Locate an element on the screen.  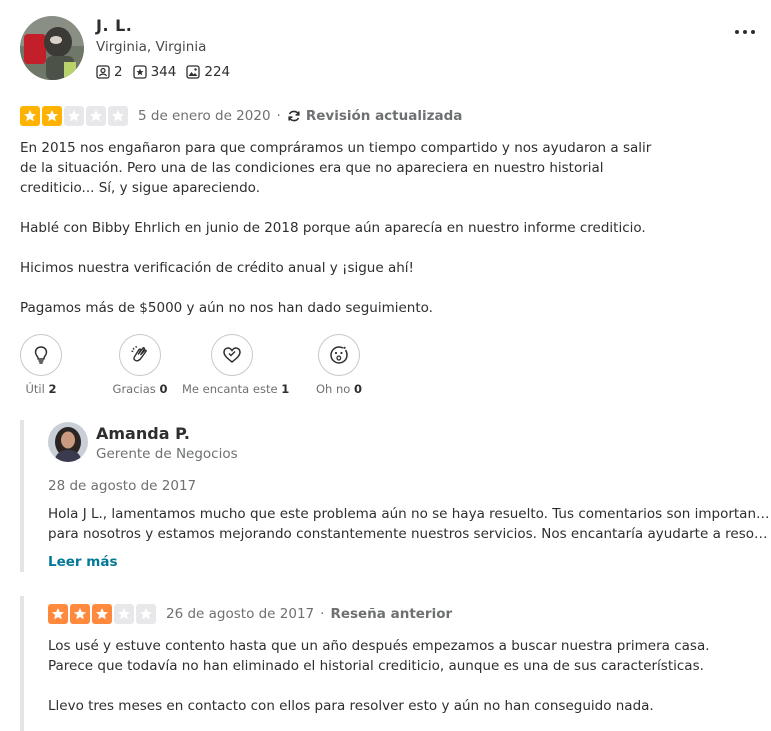
owner-avatar is located at coordinates (68, 442).